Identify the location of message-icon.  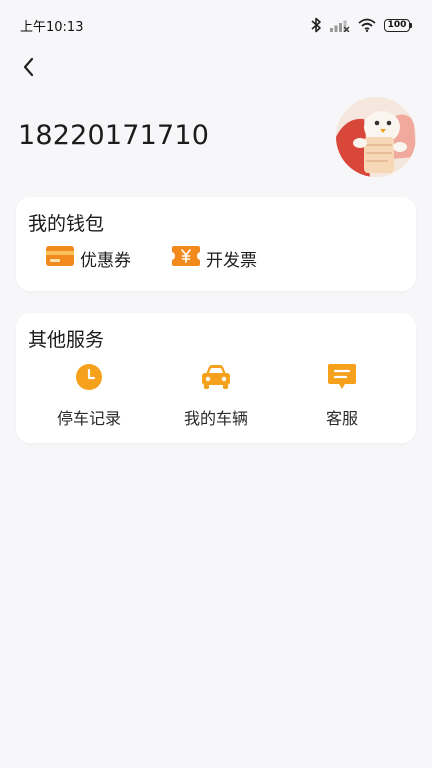
(342, 379).